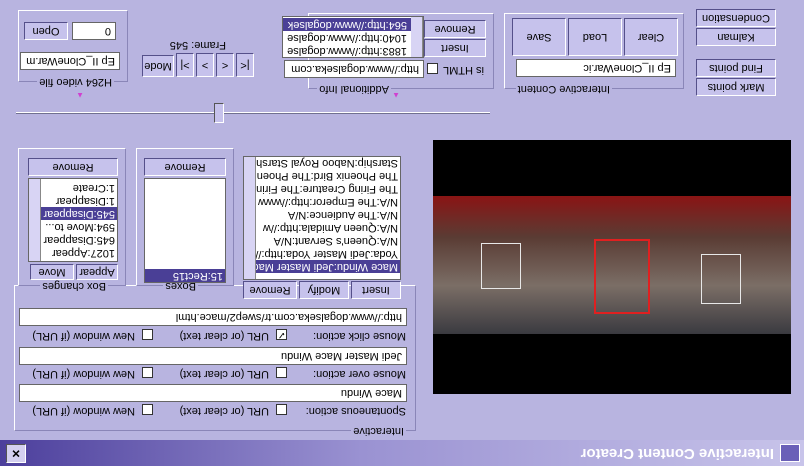  What do you see at coordinates (253, 113) in the screenshot?
I see `frame-slider-track` at bounding box center [253, 113].